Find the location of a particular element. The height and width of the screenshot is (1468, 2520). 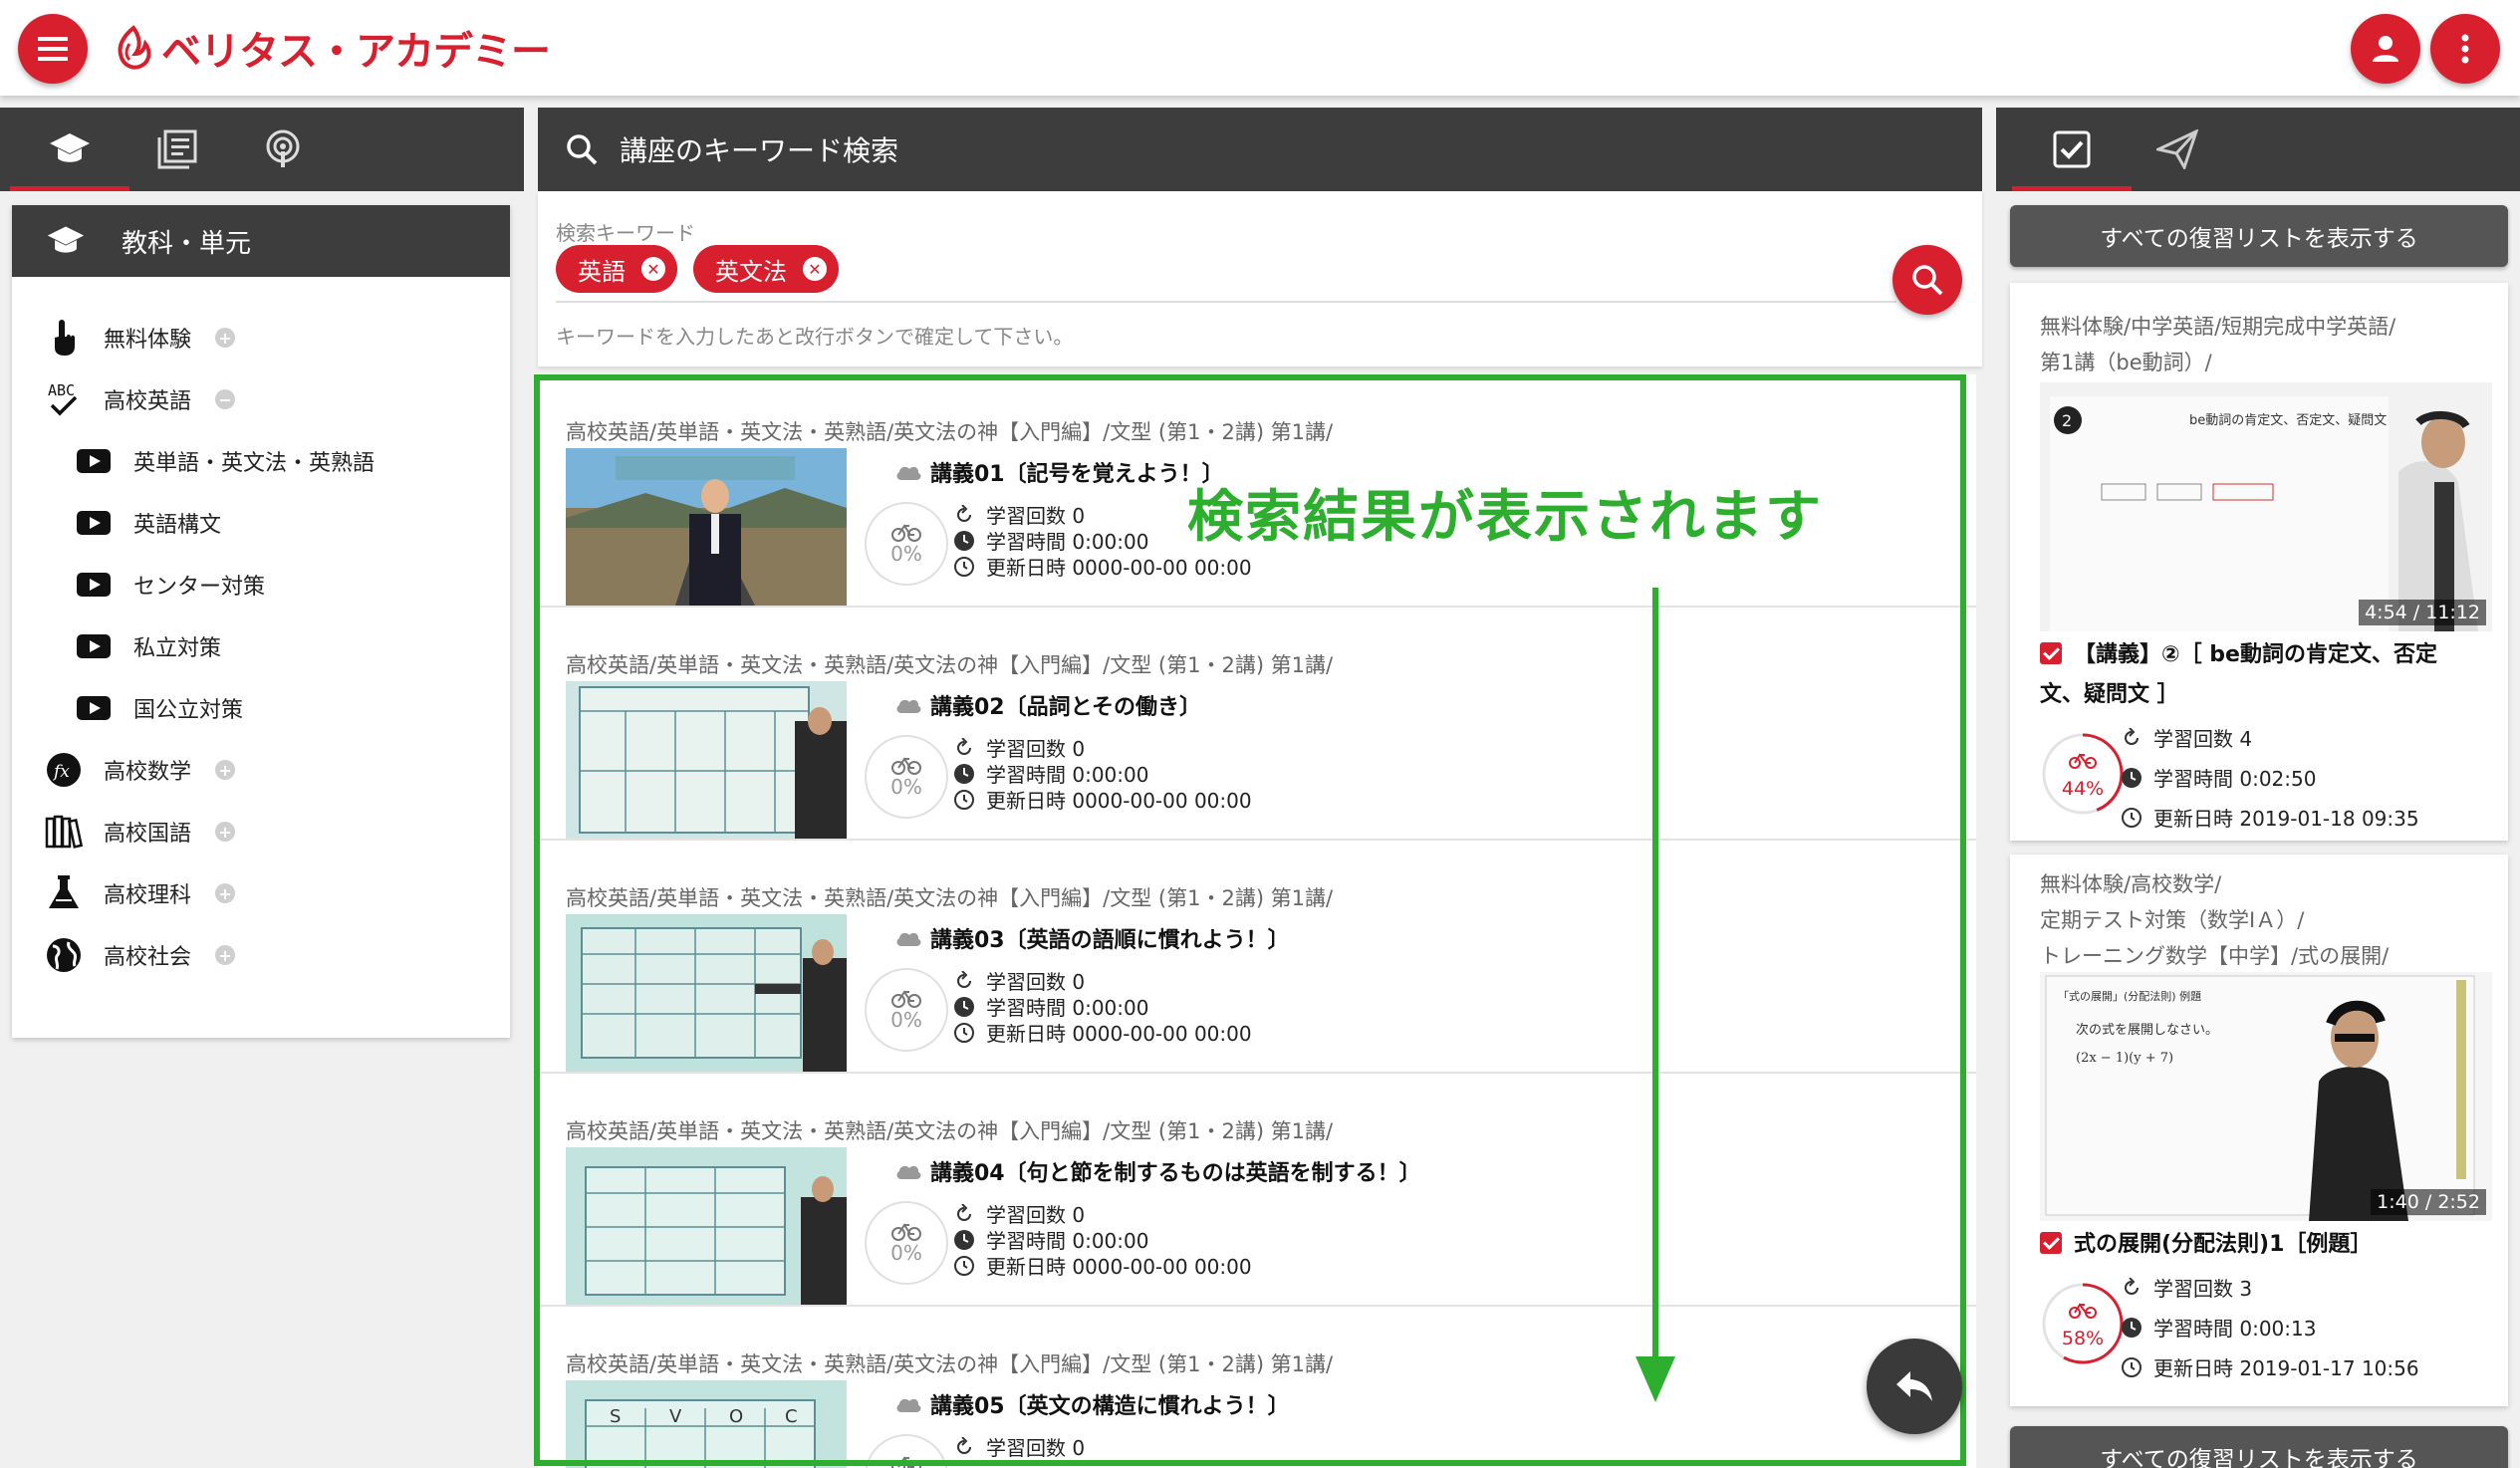

tab-subjects is located at coordinates (69, 149).